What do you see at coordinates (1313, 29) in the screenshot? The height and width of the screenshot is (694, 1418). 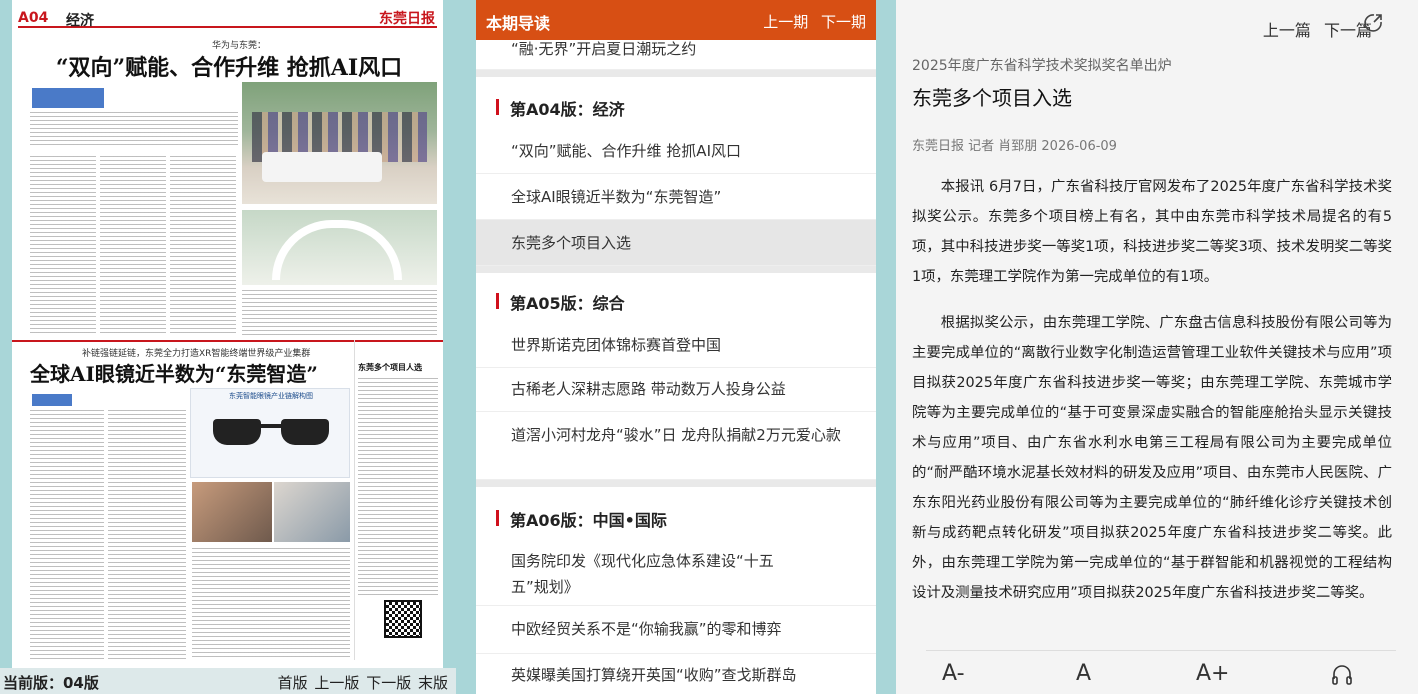 I see `article-nav: 上一篇 下一篇` at bounding box center [1313, 29].